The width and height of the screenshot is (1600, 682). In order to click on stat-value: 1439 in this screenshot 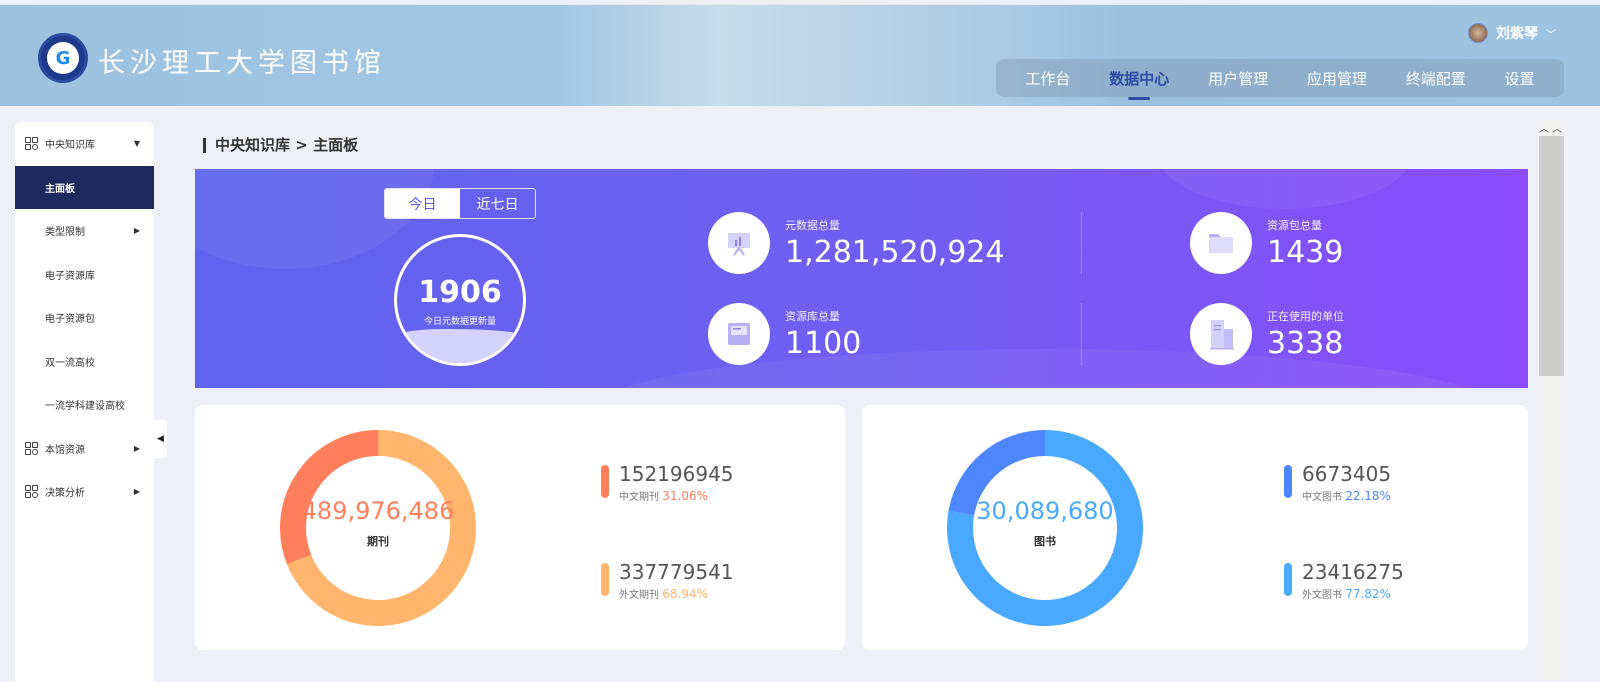, I will do `click(1305, 252)`.